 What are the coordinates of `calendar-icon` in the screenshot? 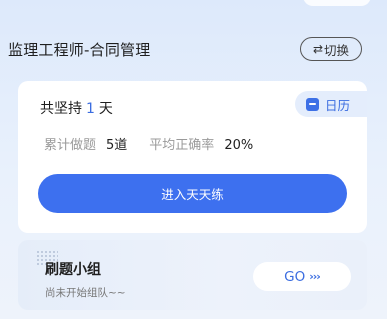 It's located at (312, 104).